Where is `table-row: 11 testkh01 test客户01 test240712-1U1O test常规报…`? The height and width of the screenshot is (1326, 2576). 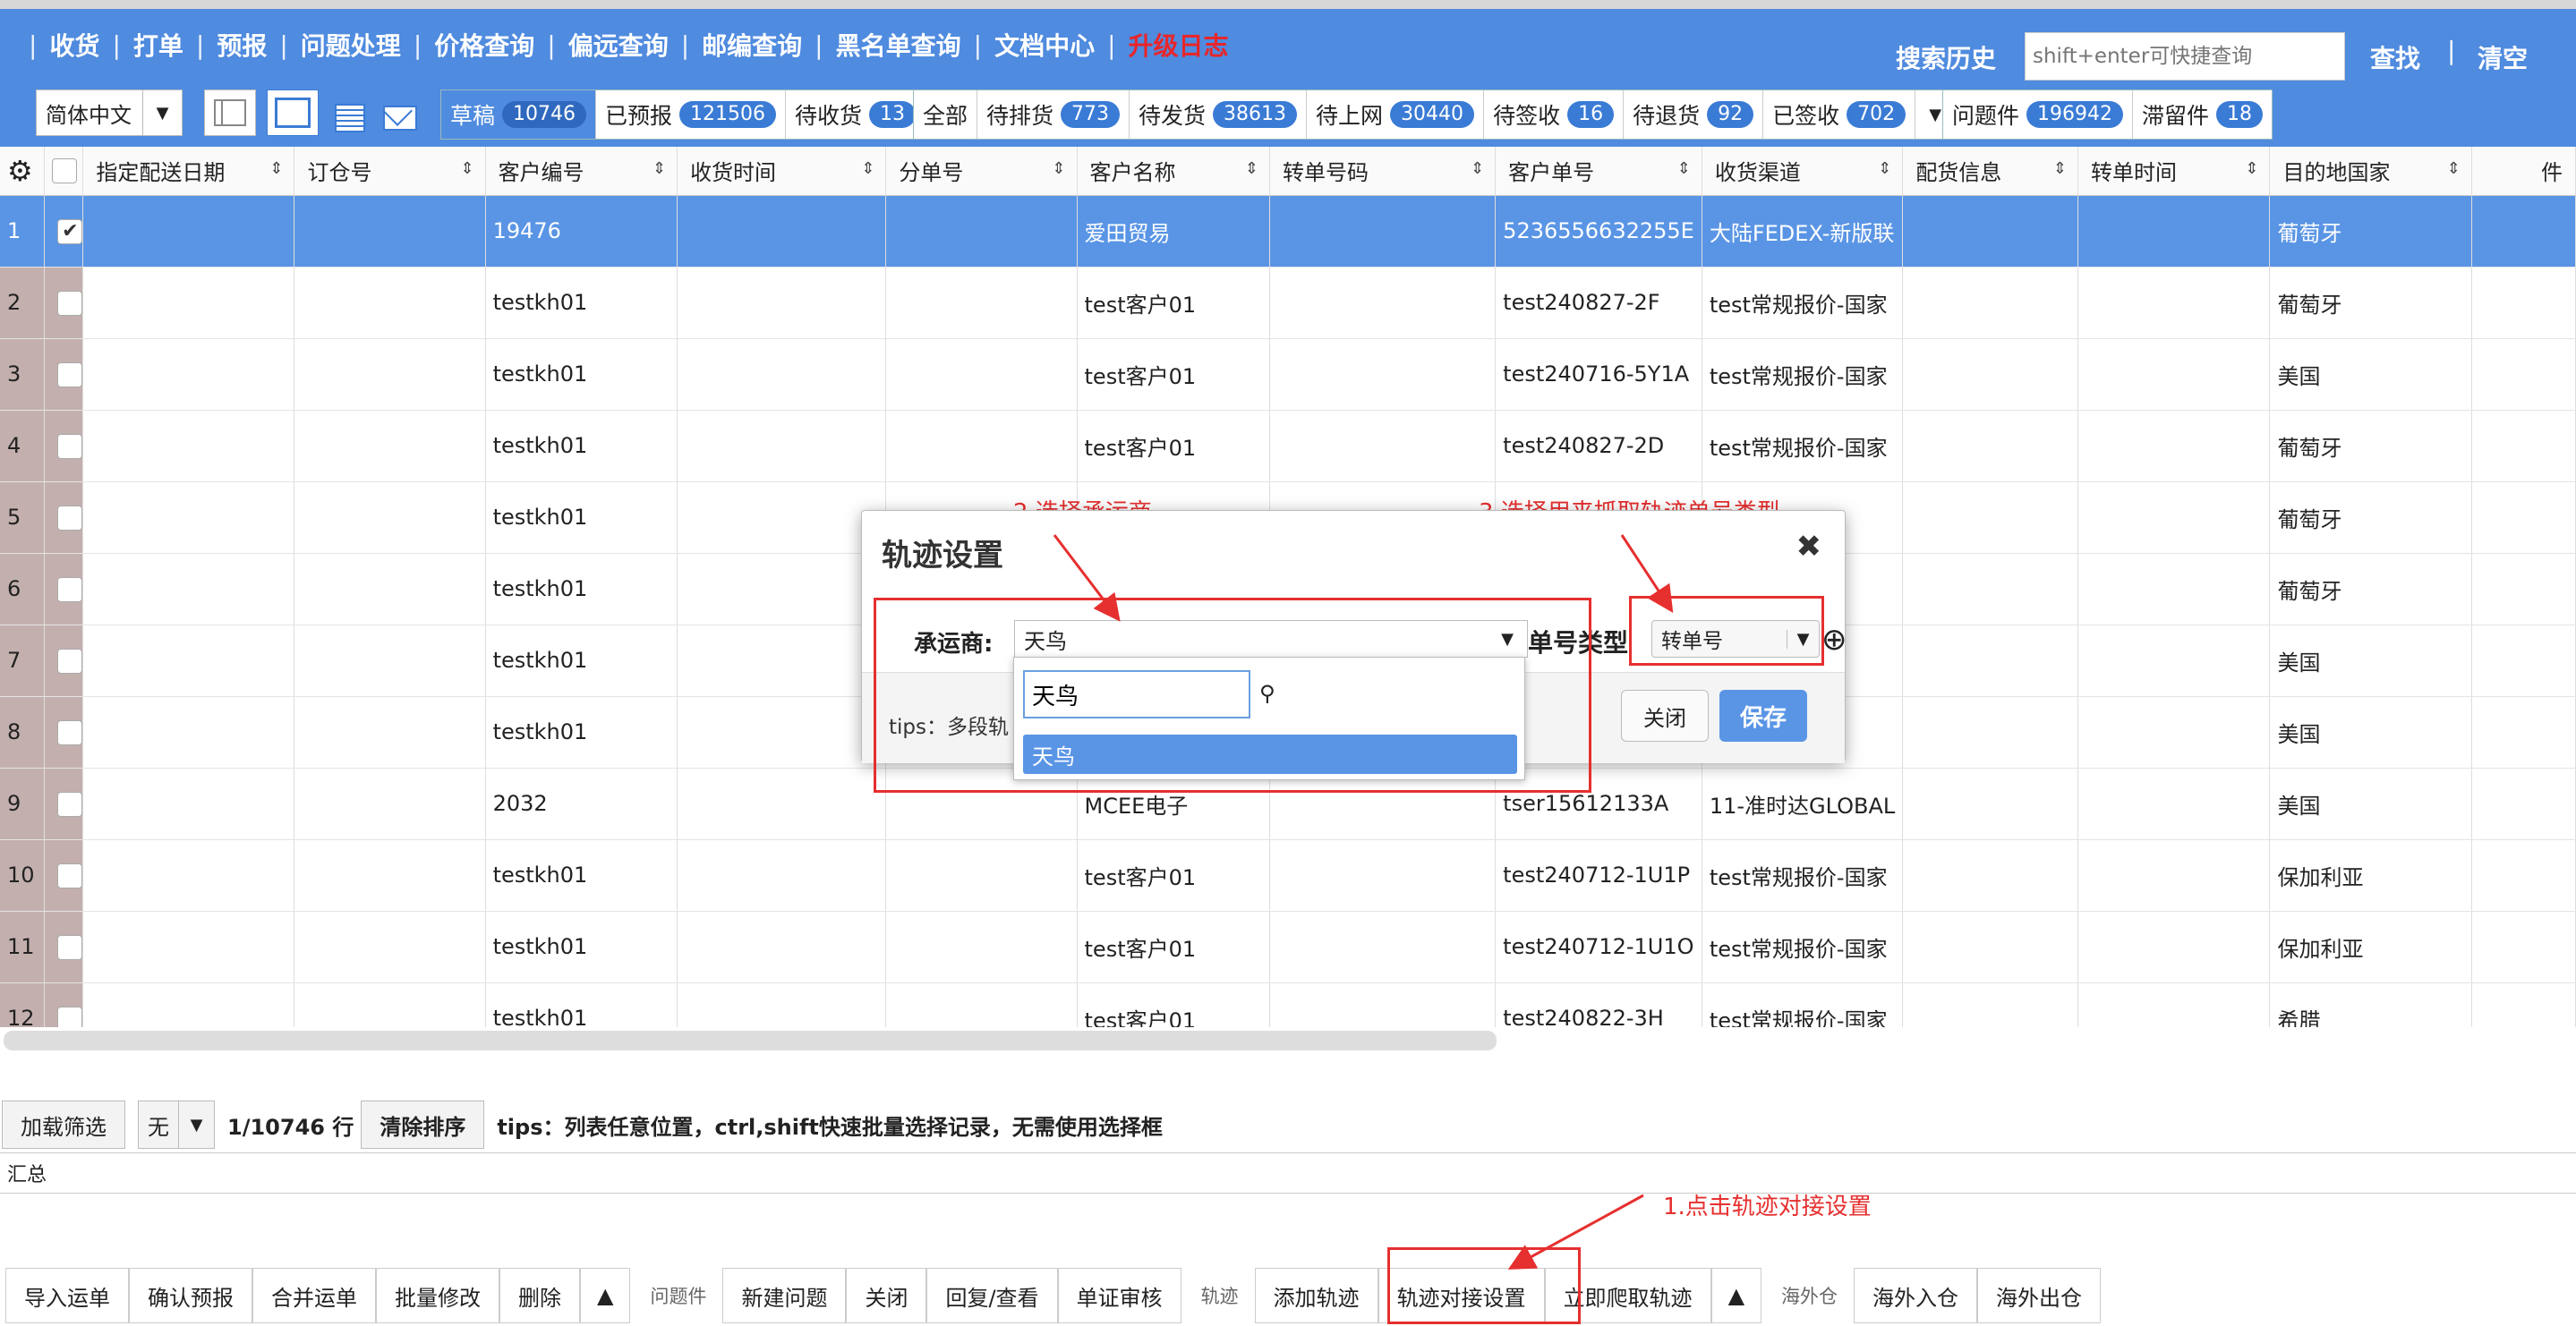 table-row: 11 testkh01 test客户01 test240712-1U1O test常规报… is located at coordinates (1288, 947).